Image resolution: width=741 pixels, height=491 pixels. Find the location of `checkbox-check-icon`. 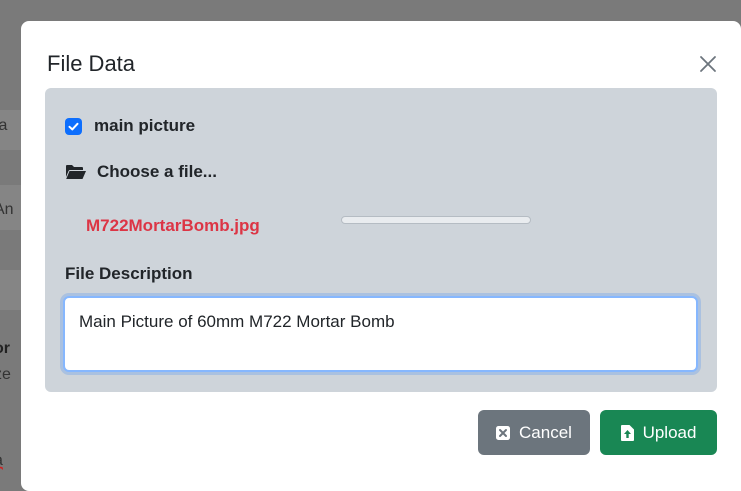

checkbox-check-icon is located at coordinates (73, 126).